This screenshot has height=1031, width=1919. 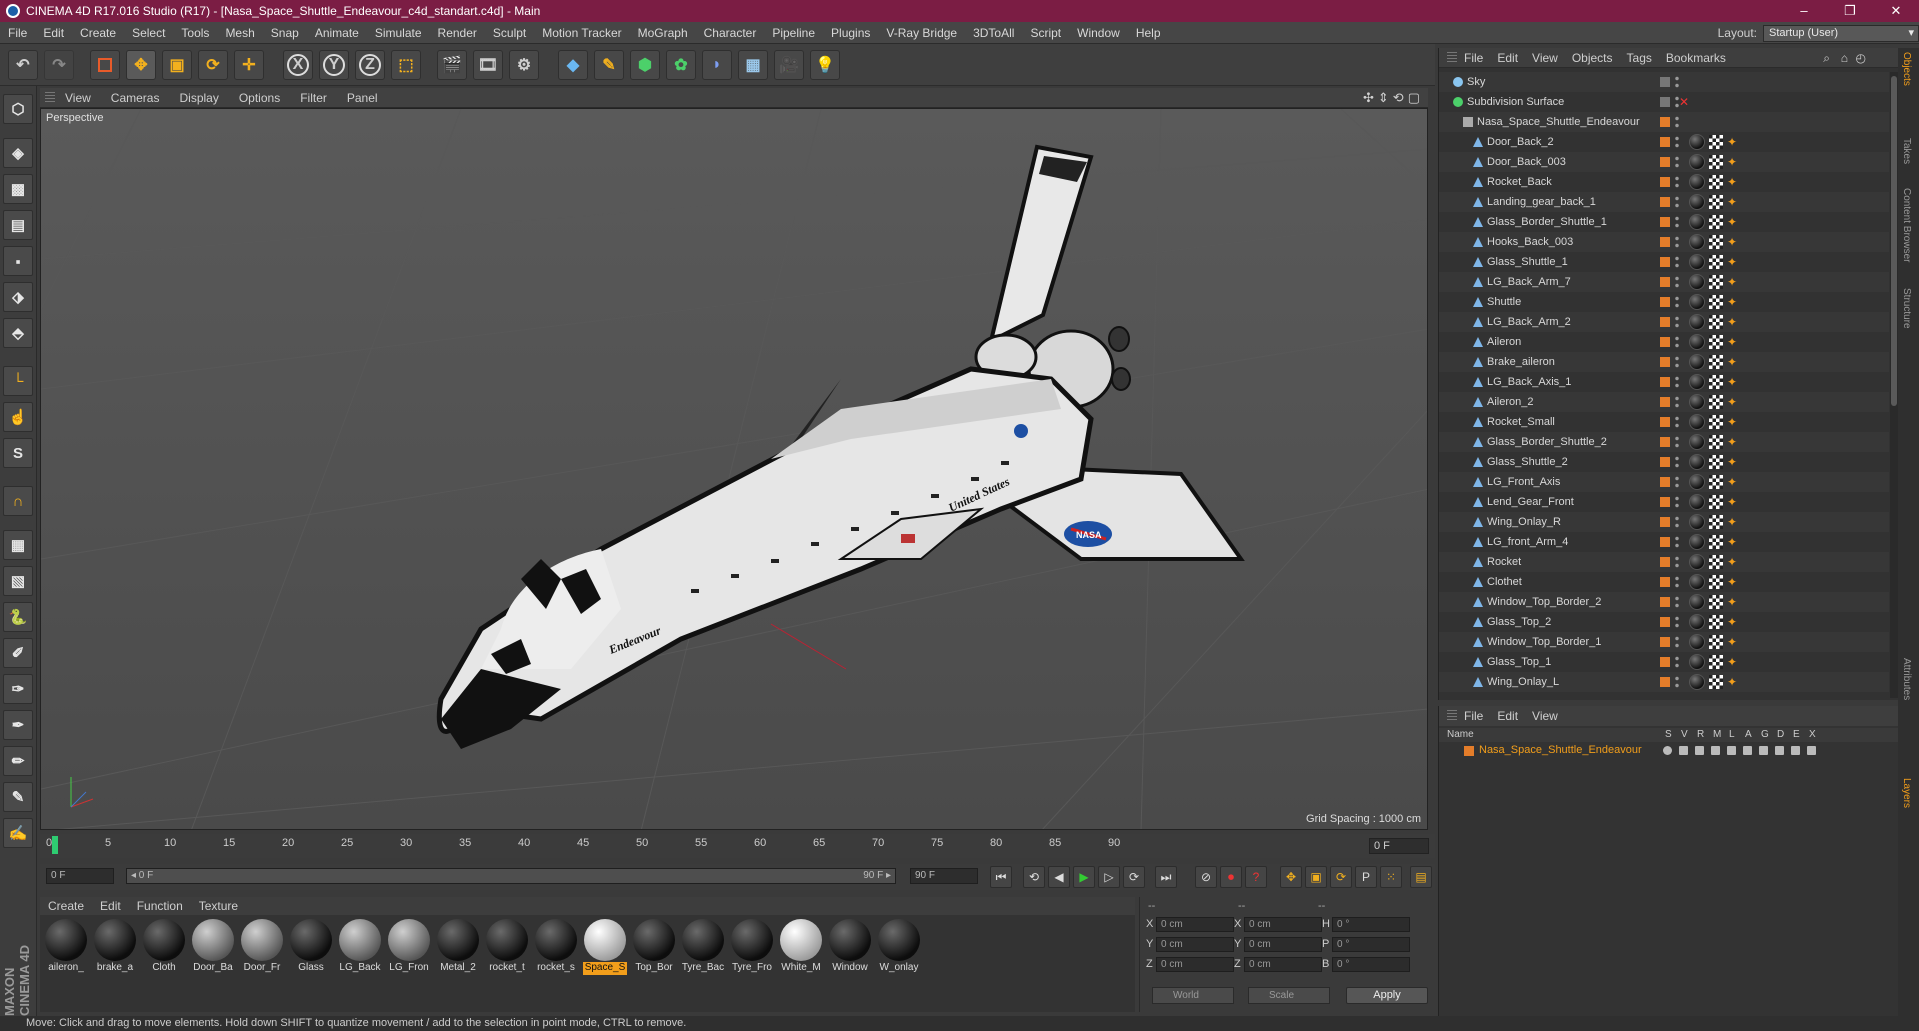 What do you see at coordinates (1545, 58) in the screenshot?
I see `object-menu-view: View` at bounding box center [1545, 58].